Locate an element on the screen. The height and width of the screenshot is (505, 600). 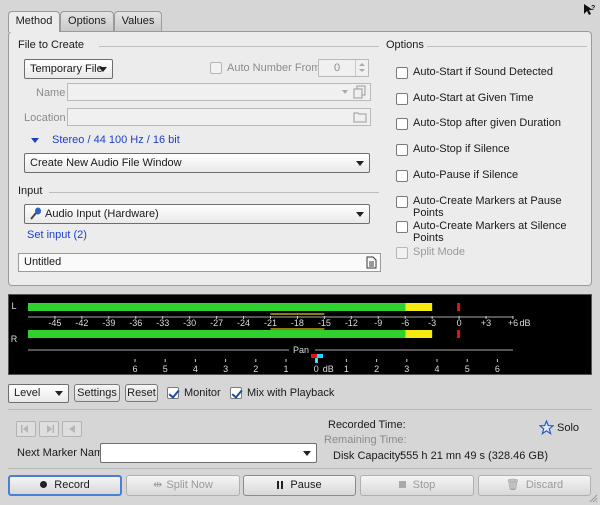
folder-icon is located at coordinates (360, 117).